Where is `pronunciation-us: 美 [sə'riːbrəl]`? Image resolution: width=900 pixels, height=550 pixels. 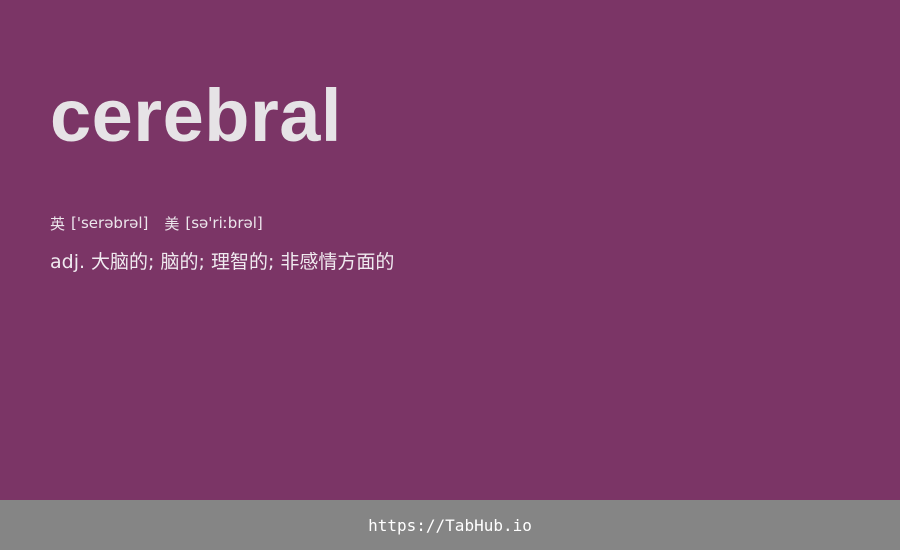 pronunciation-us: 美 [sə'riːbrəl] is located at coordinates (213, 223).